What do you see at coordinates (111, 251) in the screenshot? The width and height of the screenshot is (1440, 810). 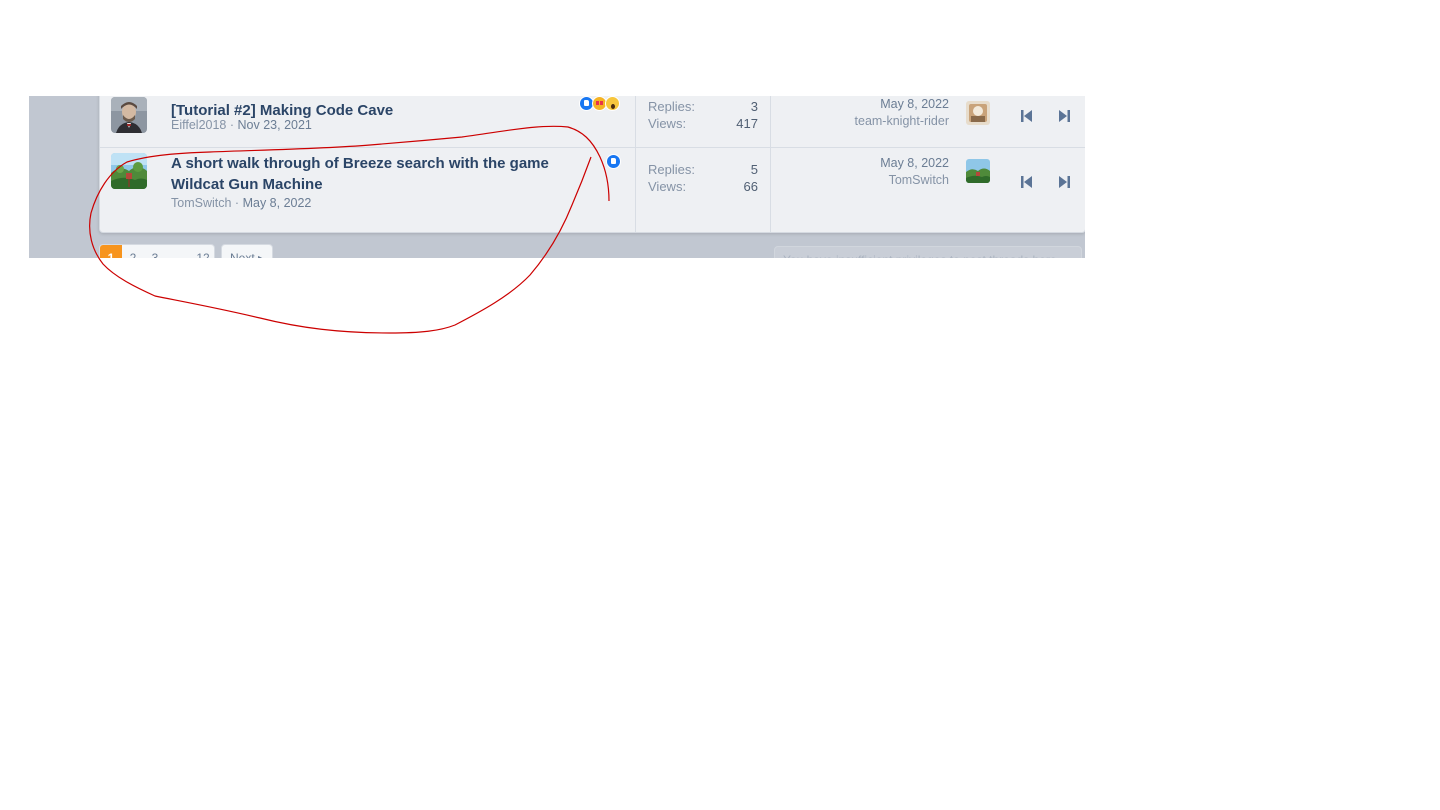 I see `page-1: 1` at bounding box center [111, 251].